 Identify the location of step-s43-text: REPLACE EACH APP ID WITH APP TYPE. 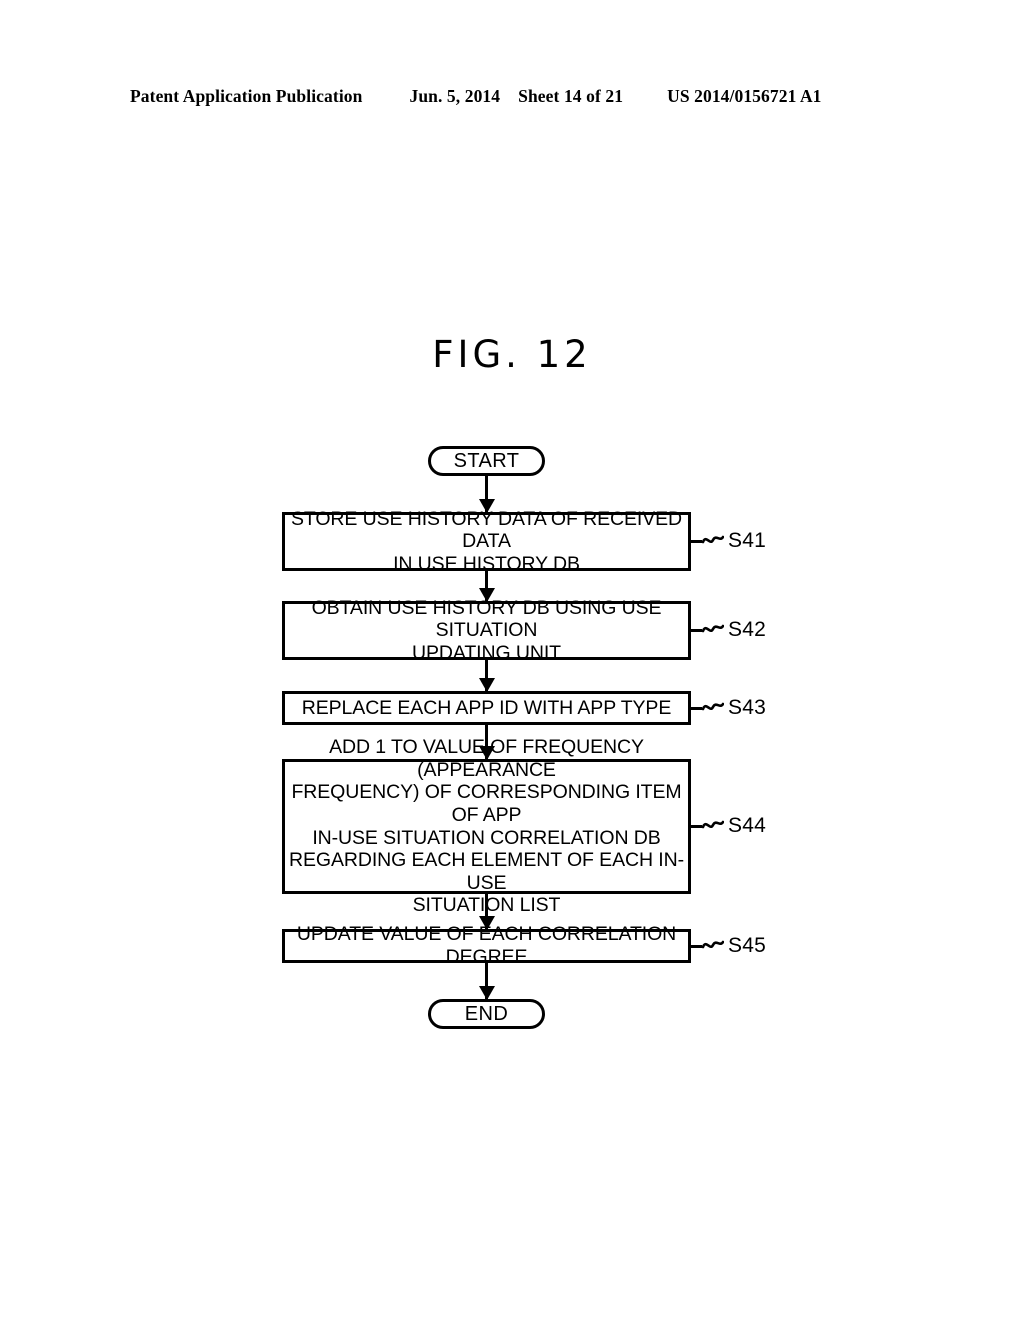
(486, 707).